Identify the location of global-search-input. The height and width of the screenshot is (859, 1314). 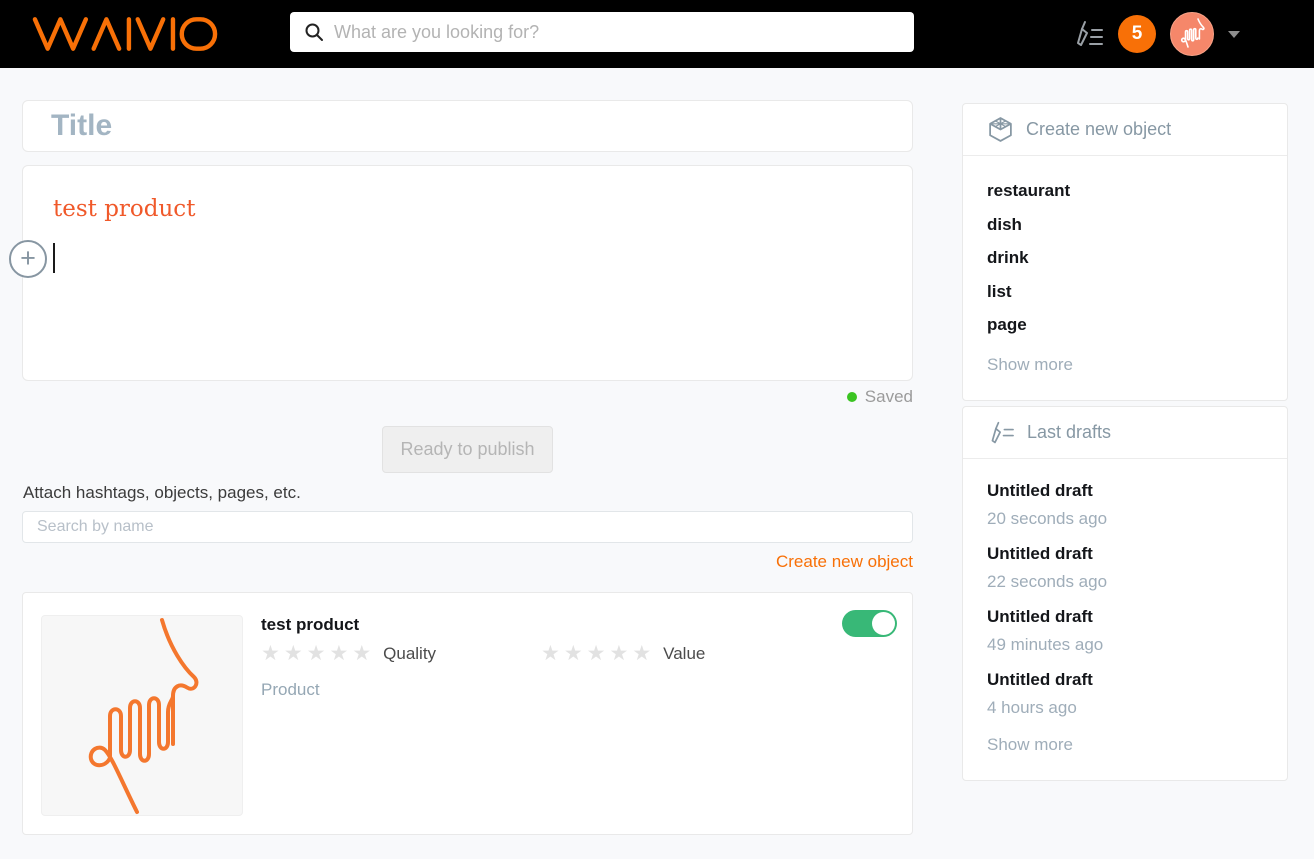
(617, 32).